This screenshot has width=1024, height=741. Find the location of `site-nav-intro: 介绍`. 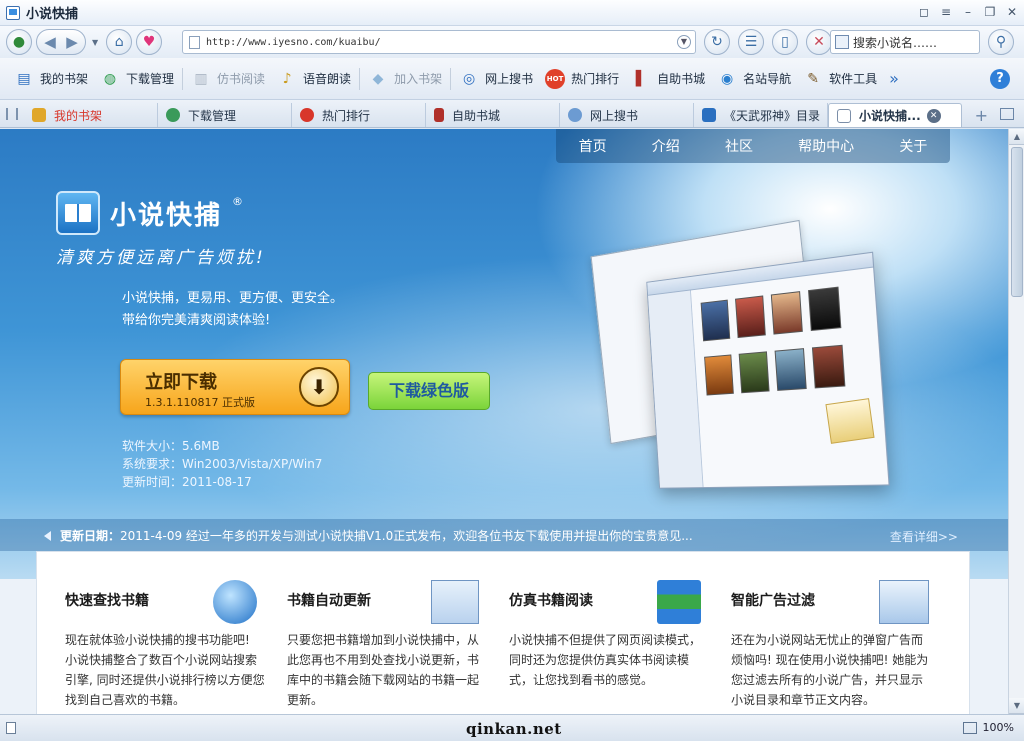

site-nav-intro: 介绍 is located at coordinates (666, 146).